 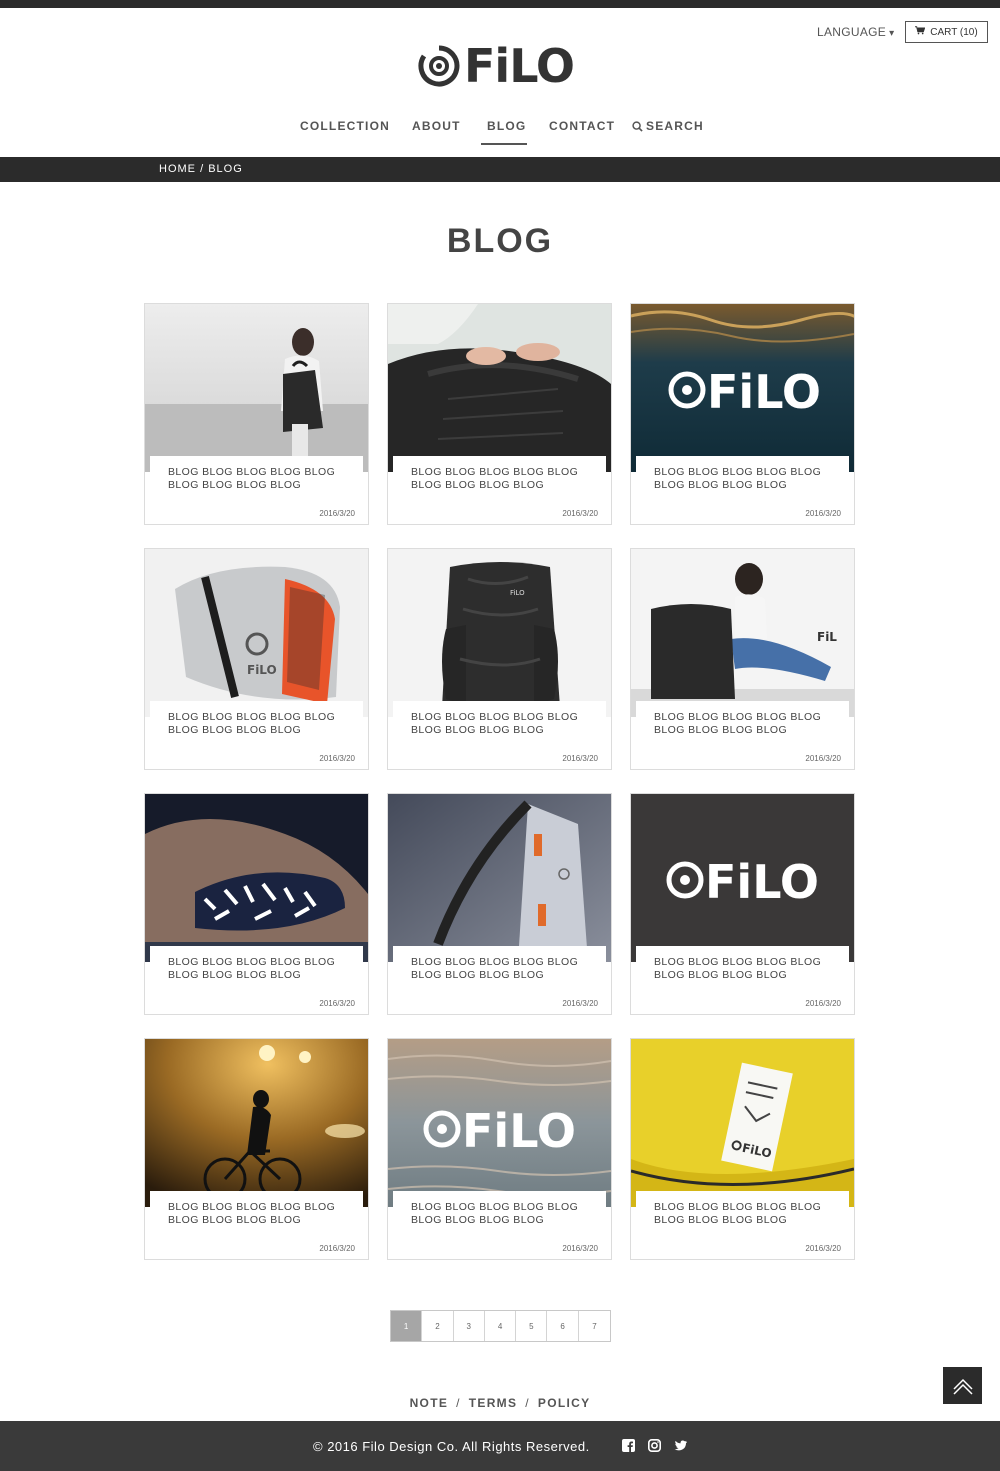 I want to click on social-links, so click(x=654, y=1445).